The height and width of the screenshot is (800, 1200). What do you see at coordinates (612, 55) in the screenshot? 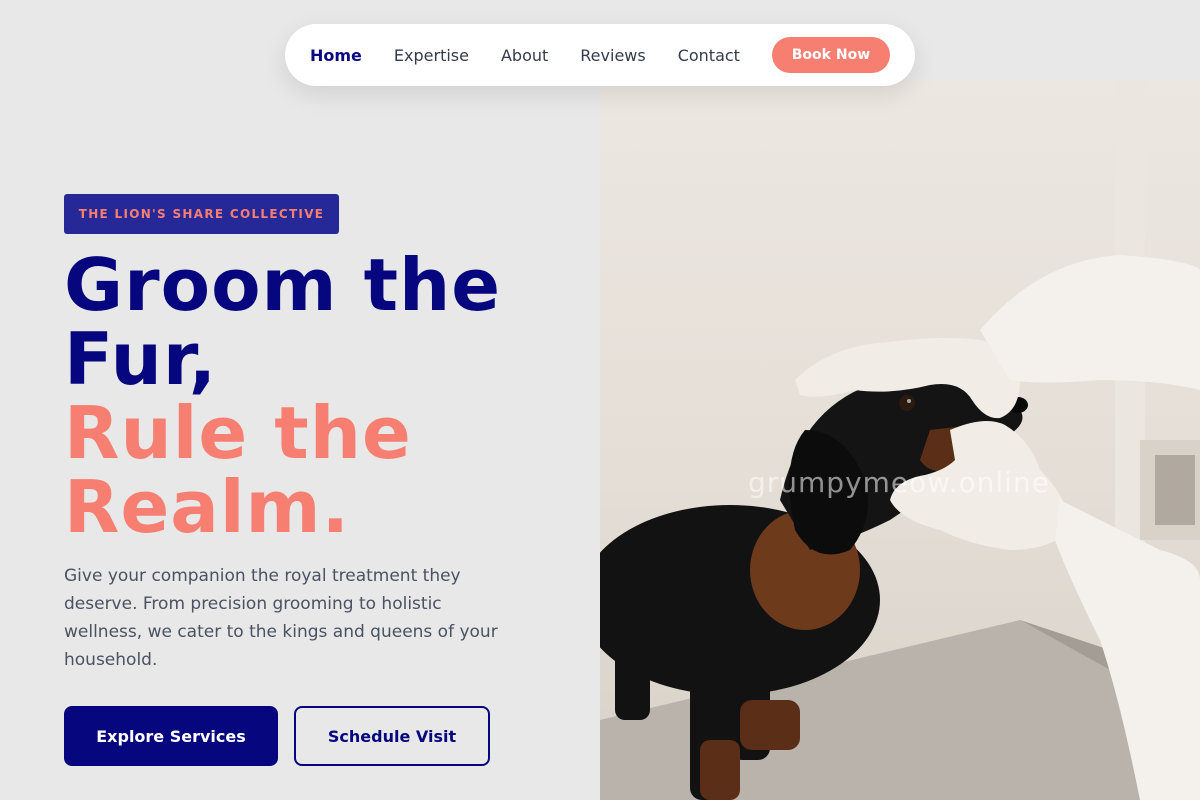
I see `nav-link-reviews: Reviews` at bounding box center [612, 55].